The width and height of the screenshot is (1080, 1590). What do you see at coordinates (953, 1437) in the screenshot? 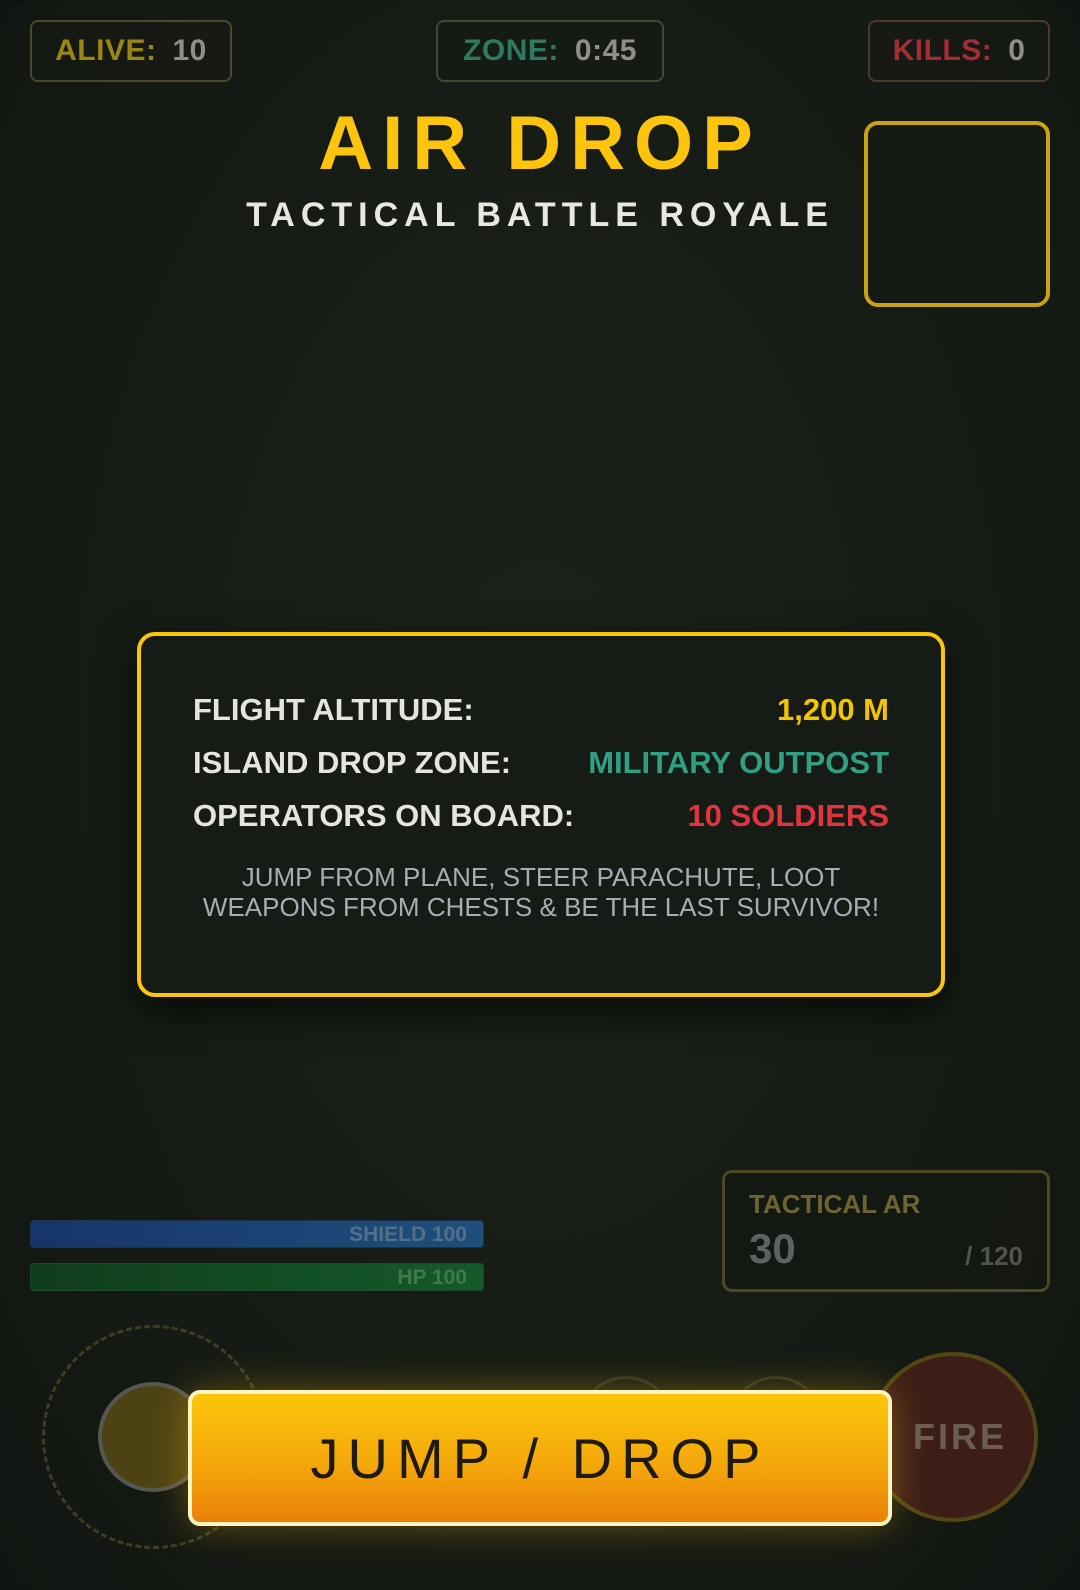
I see `fire-button: FIRE` at bounding box center [953, 1437].